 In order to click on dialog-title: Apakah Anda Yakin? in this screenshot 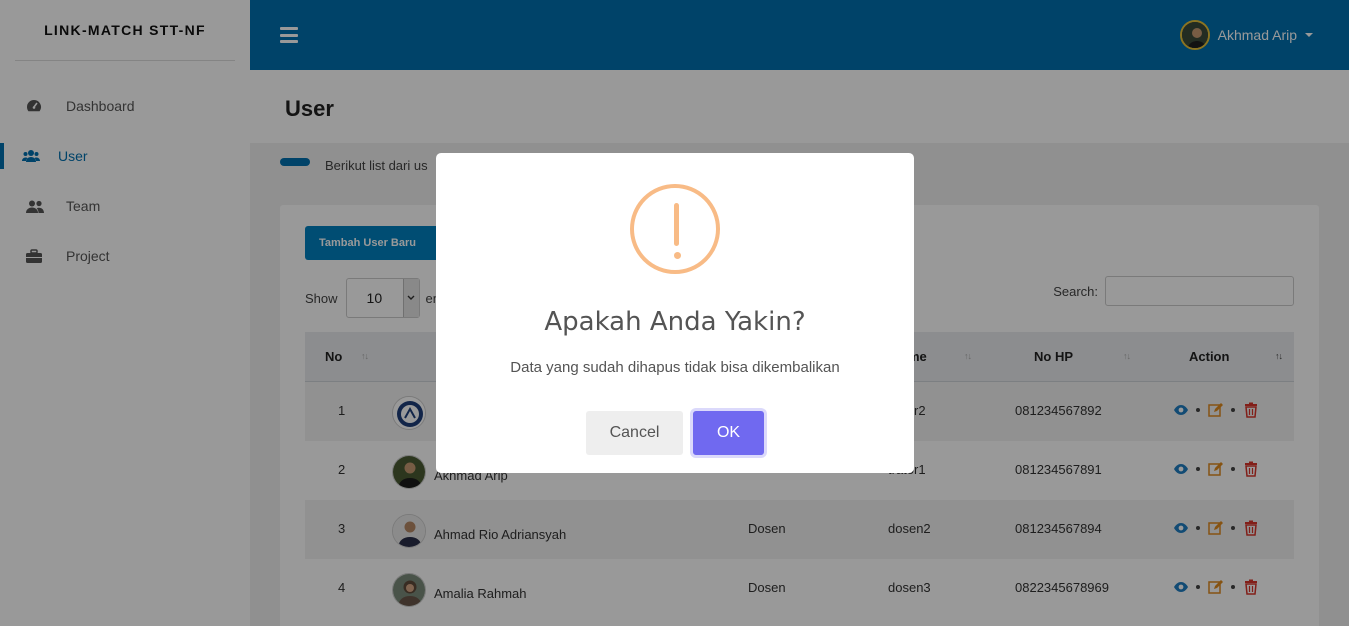, I will do `click(675, 322)`.